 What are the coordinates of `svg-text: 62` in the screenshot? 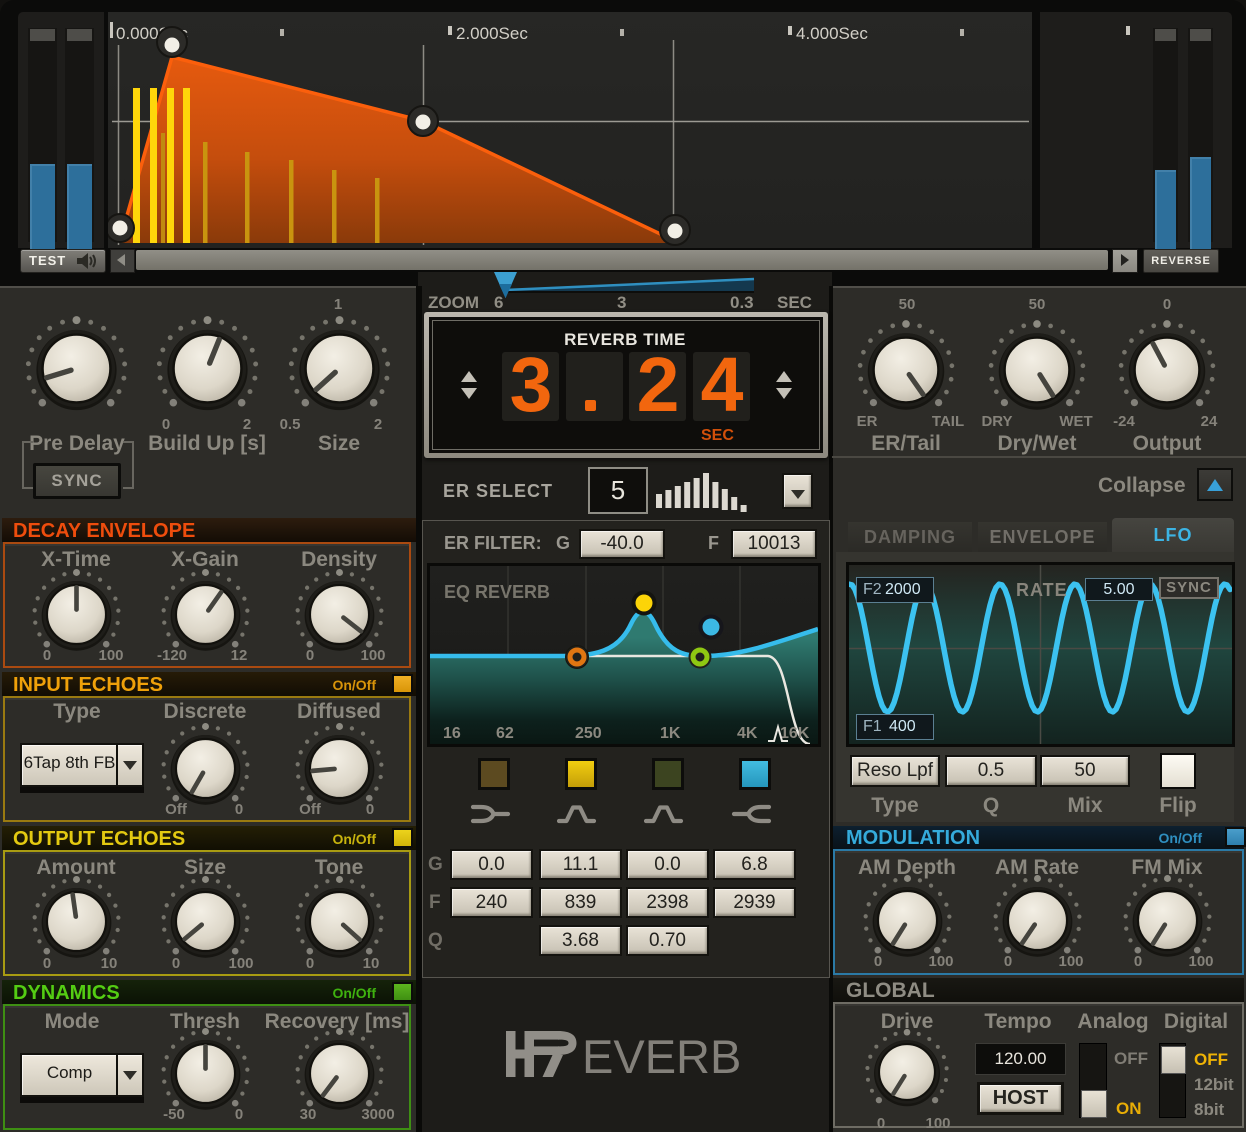 It's located at (505, 733).